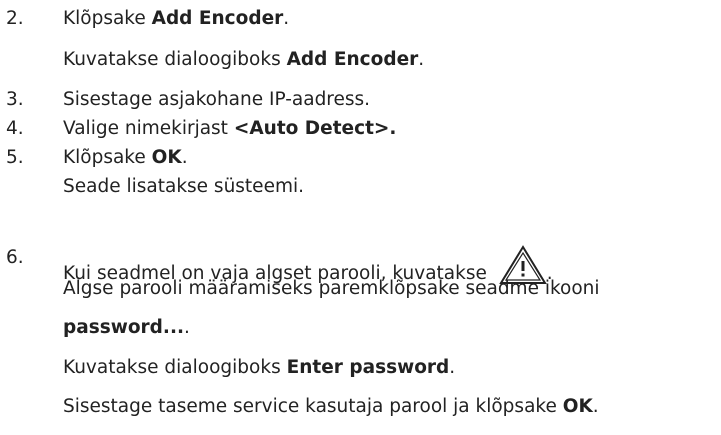 This screenshot has height=435, width=721. Describe the element at coordinates (368, 367) in the screenshot. I see `ui-term: Enter password` at that location.